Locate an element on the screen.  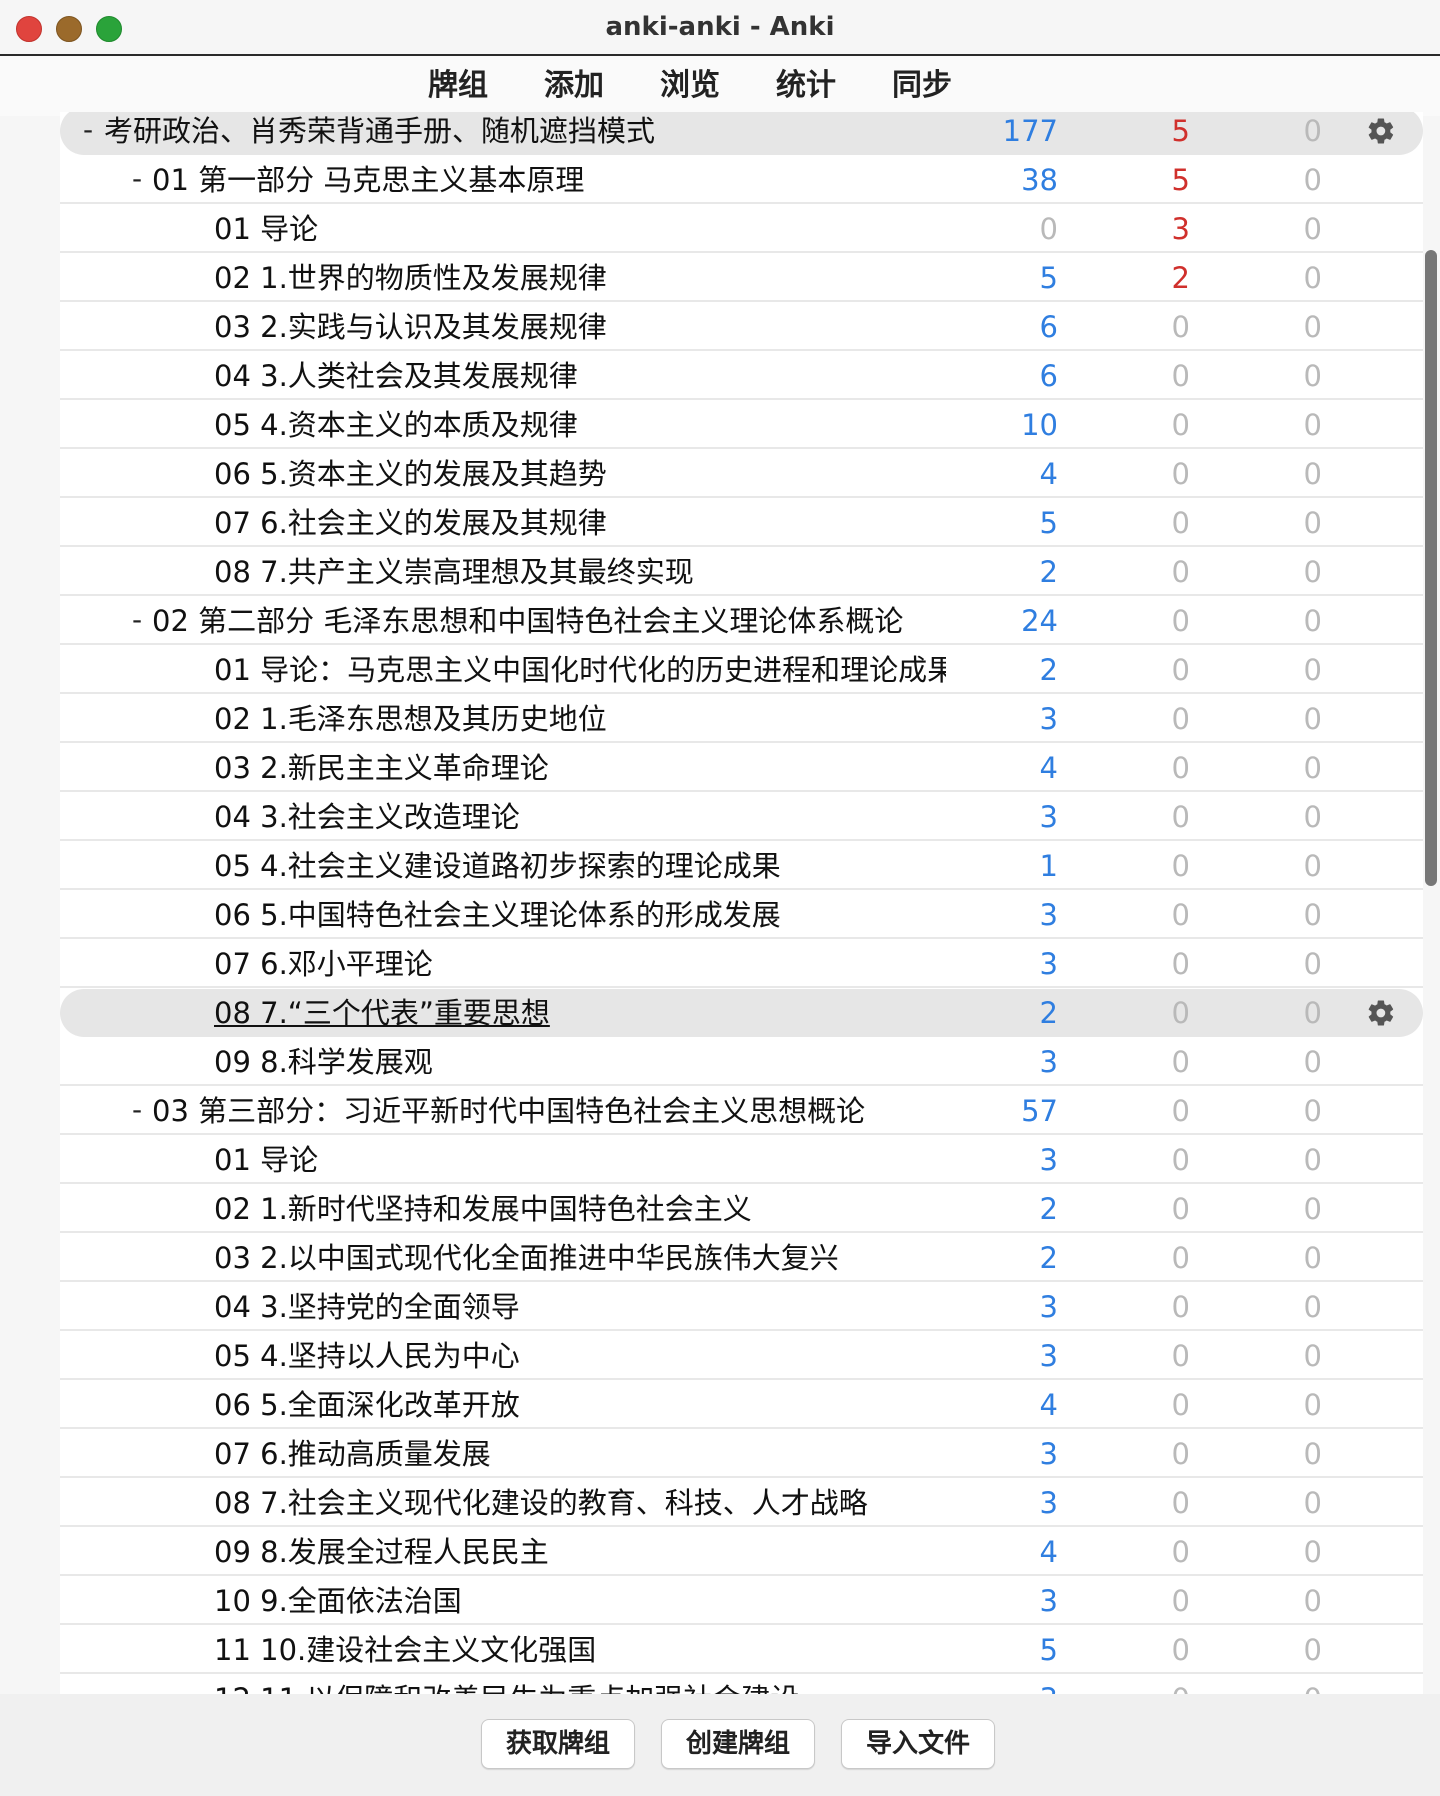
deck-row: 08 7.“三个代表”重要思想 2 0 0 is located at coordinates (741, 1013).